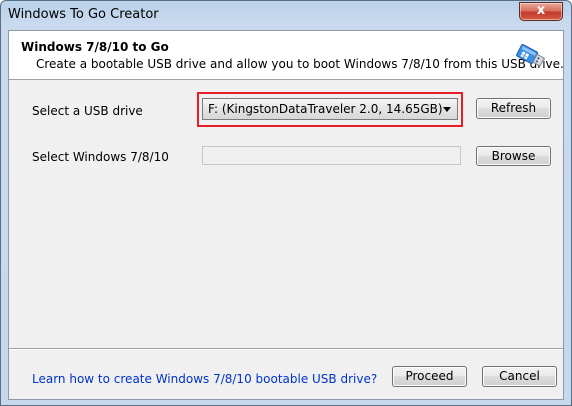 The width and height of the screenshot is (572, 406). What do you see at coordinates (95, 47) in the screenshot?
I see `header-title: Windows 7/8/10 to Go` at bounding box center [95, 47].